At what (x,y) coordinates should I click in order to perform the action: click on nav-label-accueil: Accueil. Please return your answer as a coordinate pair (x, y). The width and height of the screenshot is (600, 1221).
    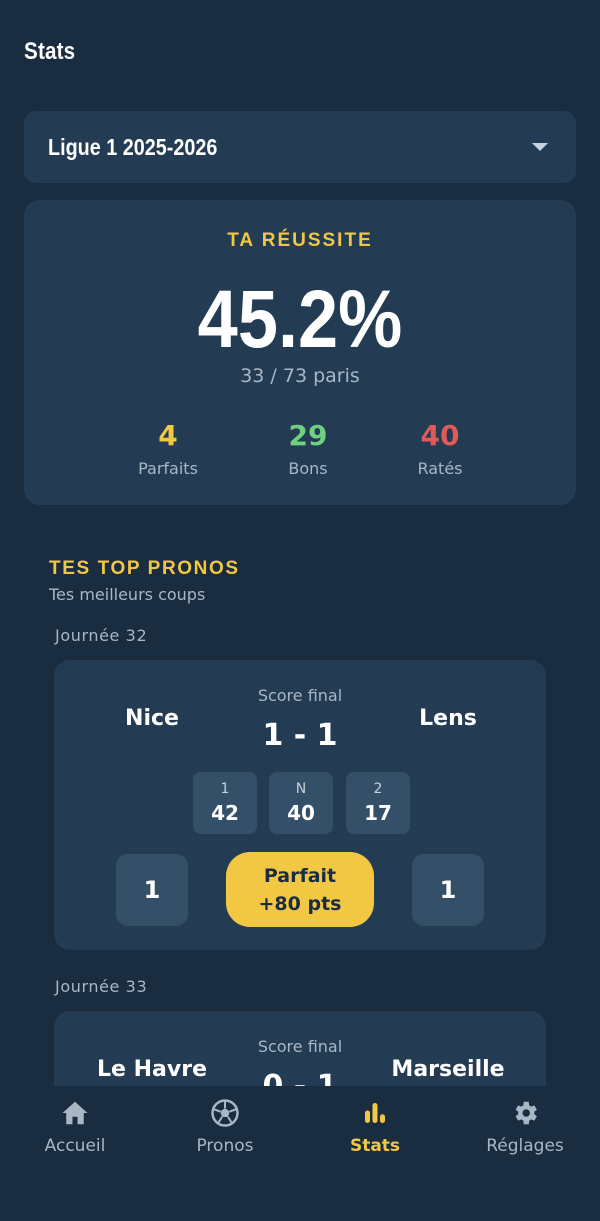
    Looking at the image, I should click on (75, 1146).